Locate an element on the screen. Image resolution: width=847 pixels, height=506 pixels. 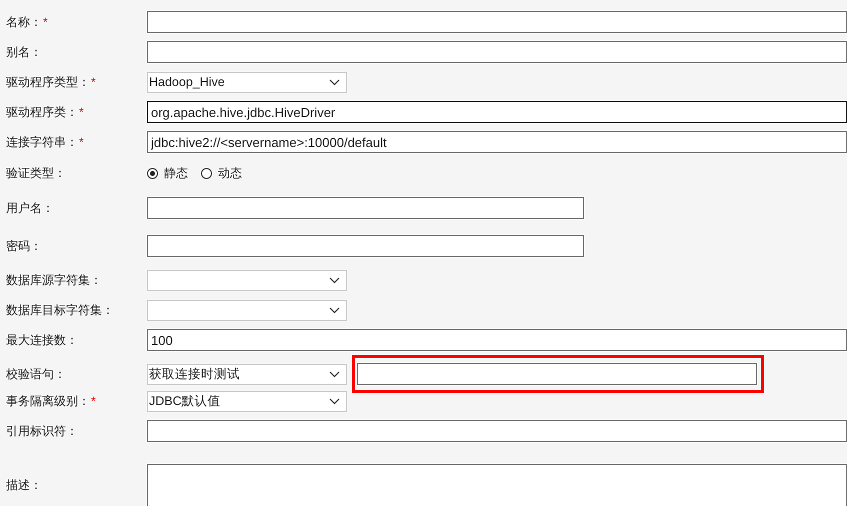
field-label: 驱动程序类型： is located at coordinates (48, 82).